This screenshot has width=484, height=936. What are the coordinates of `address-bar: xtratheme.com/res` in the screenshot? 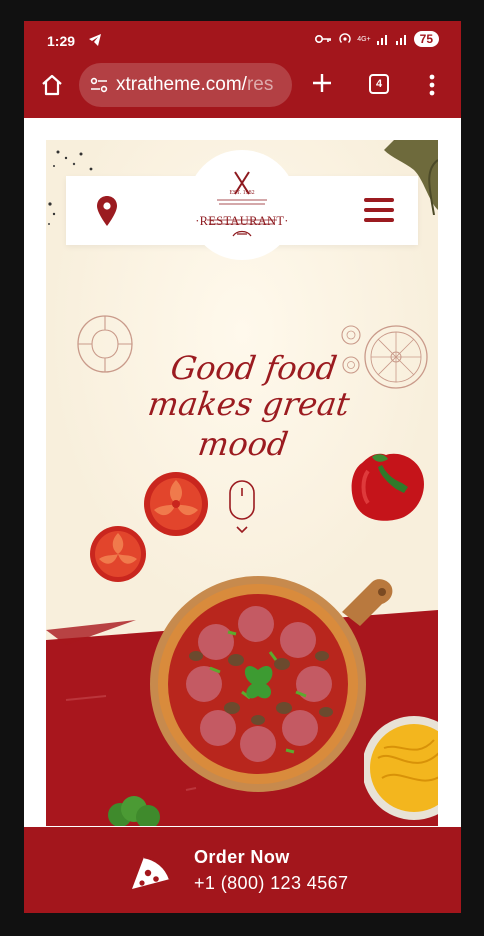 It's located at (185, 85).